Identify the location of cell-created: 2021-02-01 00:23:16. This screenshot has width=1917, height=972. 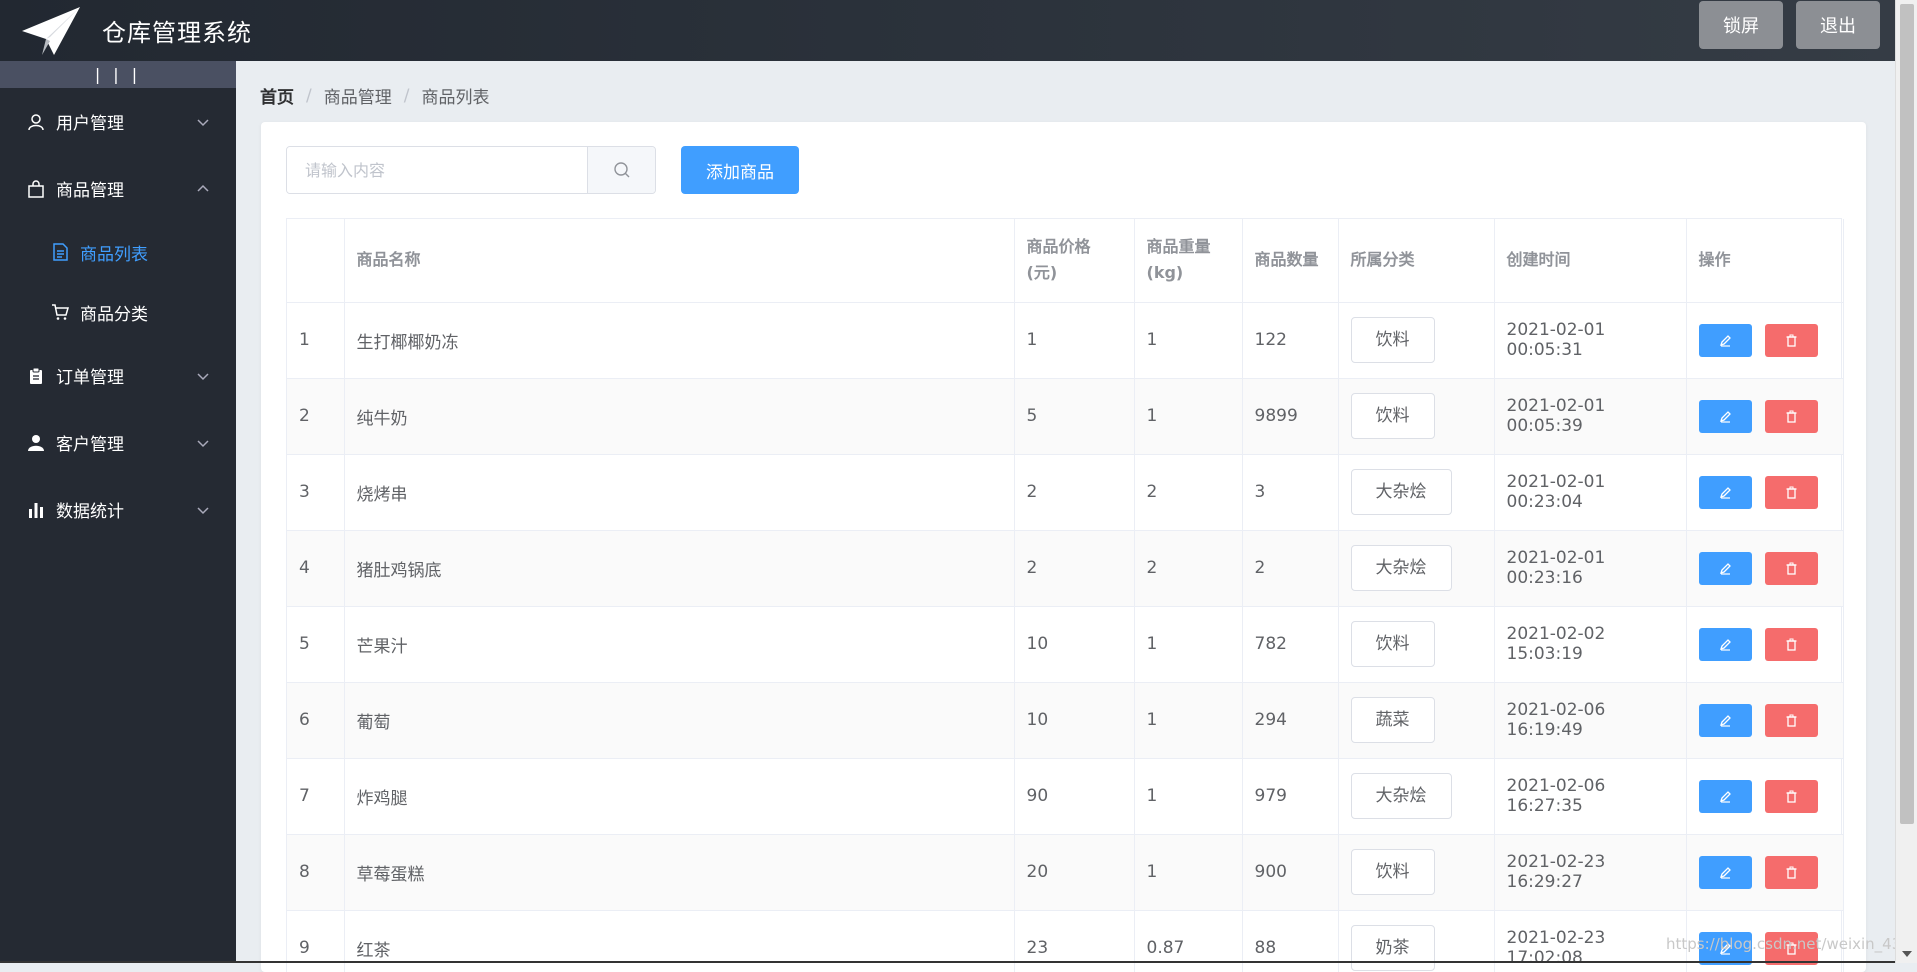
(1590, 568).